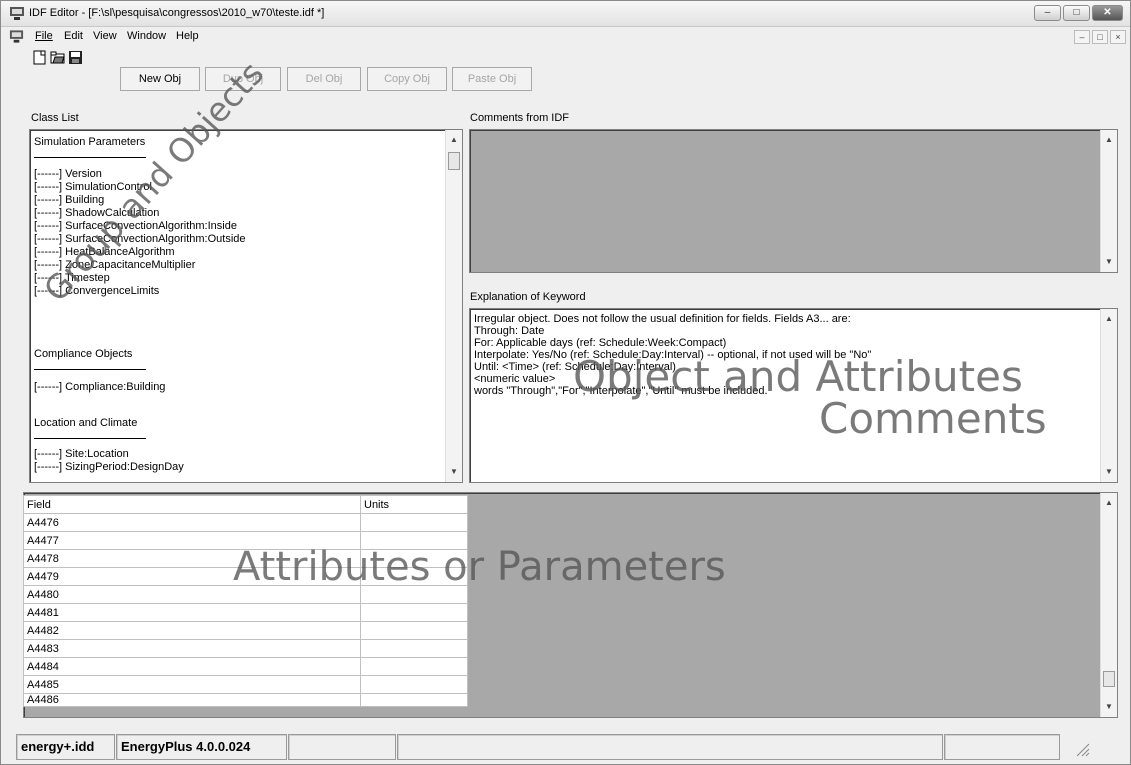 This screenshot has height=765, width=1131. I want to click on field-name: A4486, so click(192, 700).